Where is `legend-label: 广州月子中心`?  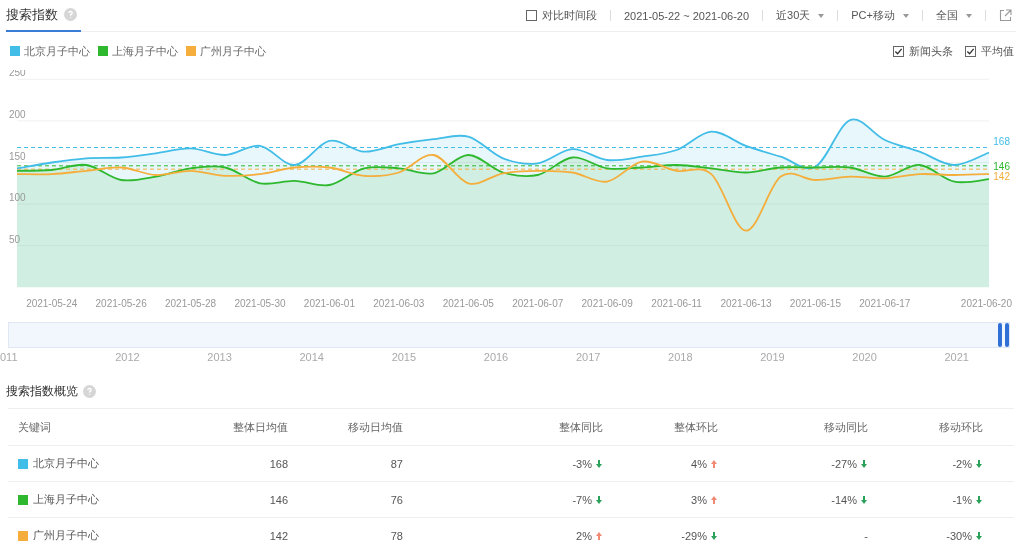 legend-label: 广州月子中心 is located at coordinates (233, 51).